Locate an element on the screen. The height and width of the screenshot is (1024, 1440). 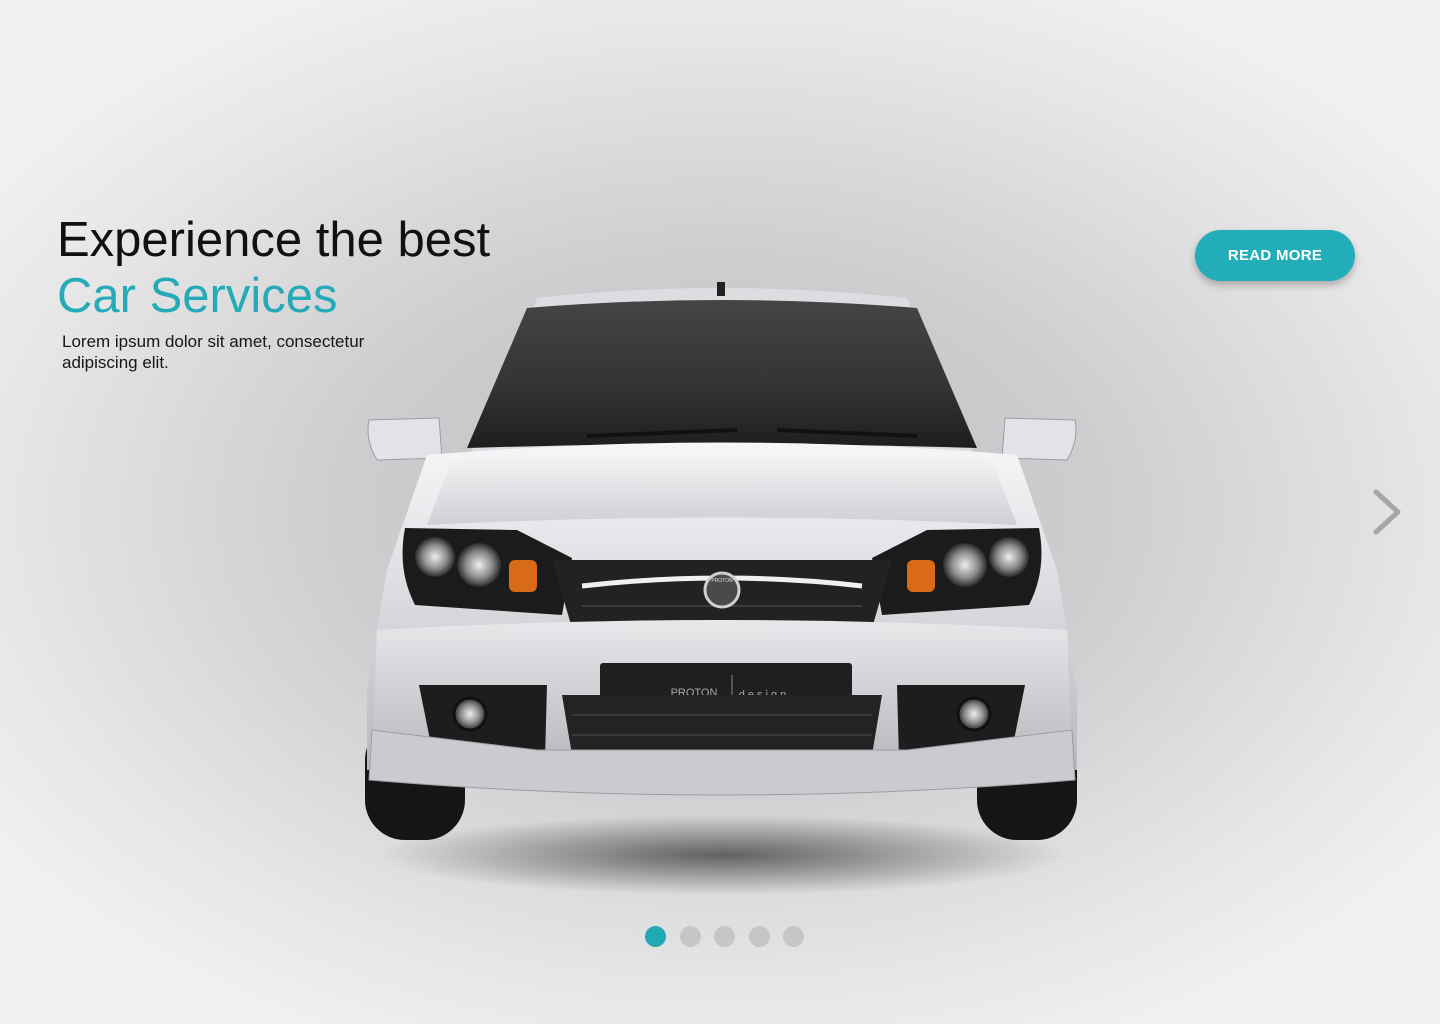
carousel-pagination is located at coordinates (724, 936).